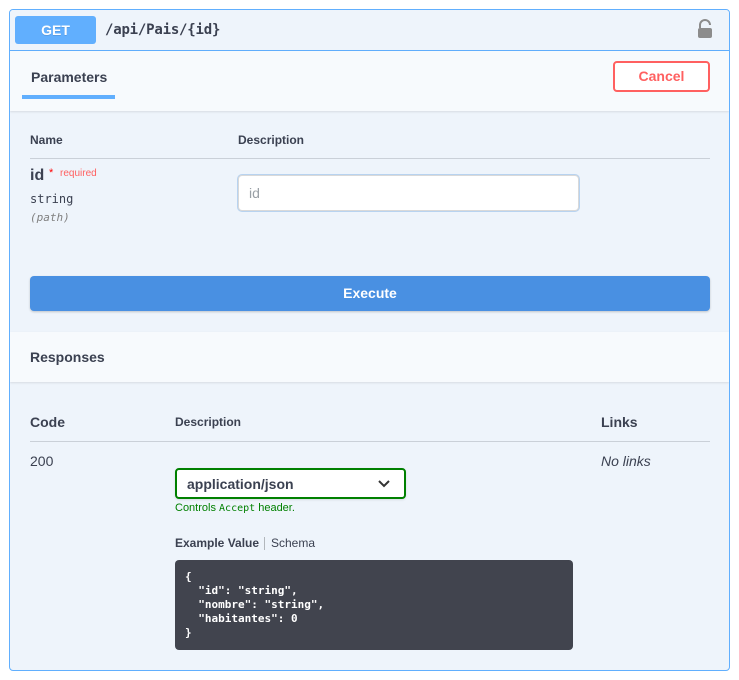  Describe the element at coordinates (67, 357) in the screenshot. I see `responses-title: Responses` at that location.